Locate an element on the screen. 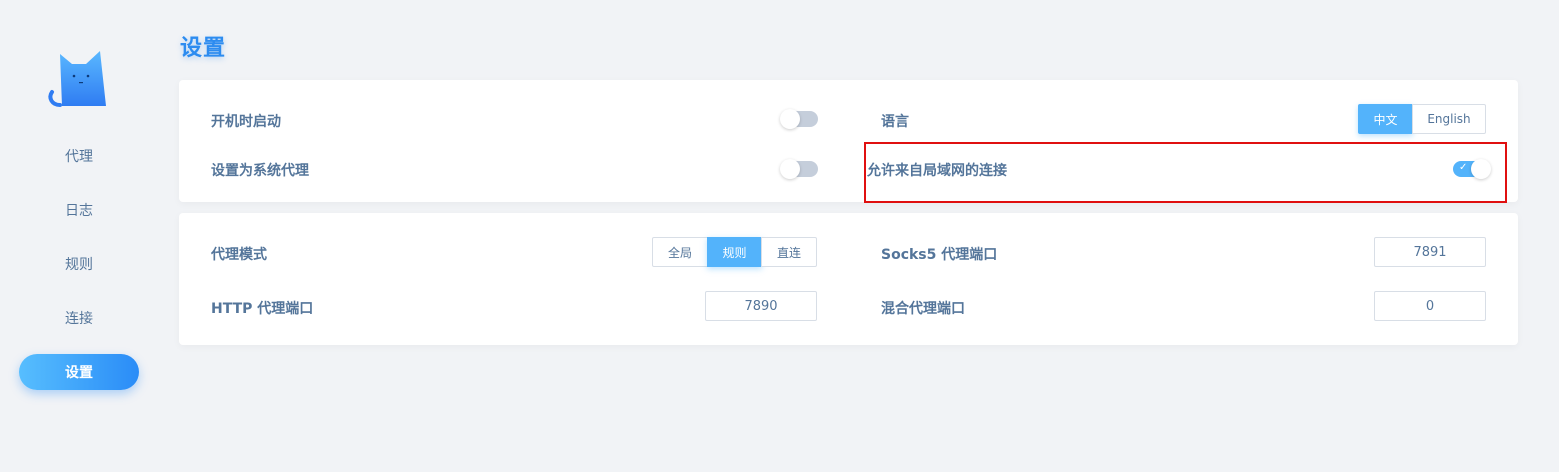 This screenshot has width=1559, height=472. mixed-port-label: 混合代理端口 is located at coordinates (923, 309).